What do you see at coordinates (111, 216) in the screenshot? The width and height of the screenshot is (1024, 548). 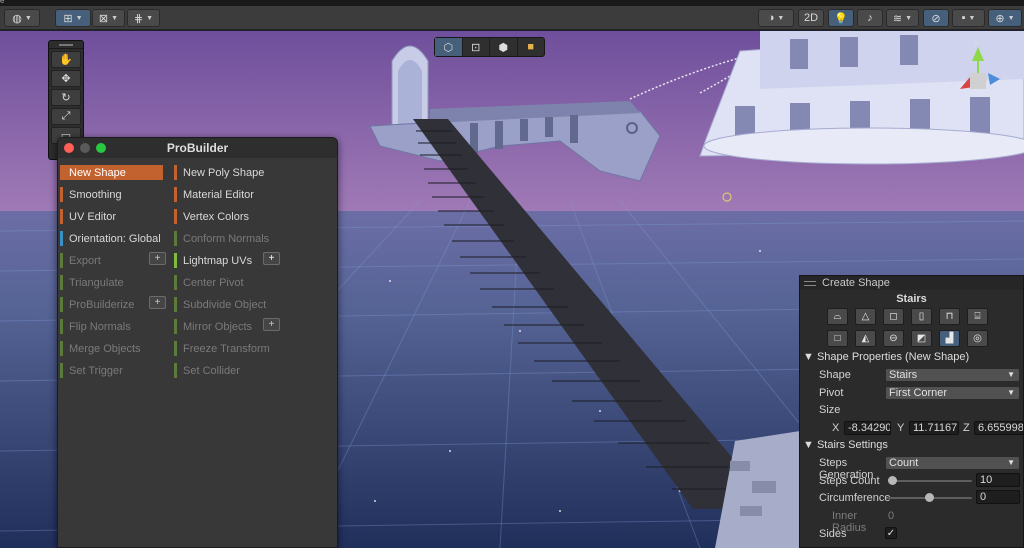 I see `uv-editor-button: UV Editor` at bounding box center [111, 216].